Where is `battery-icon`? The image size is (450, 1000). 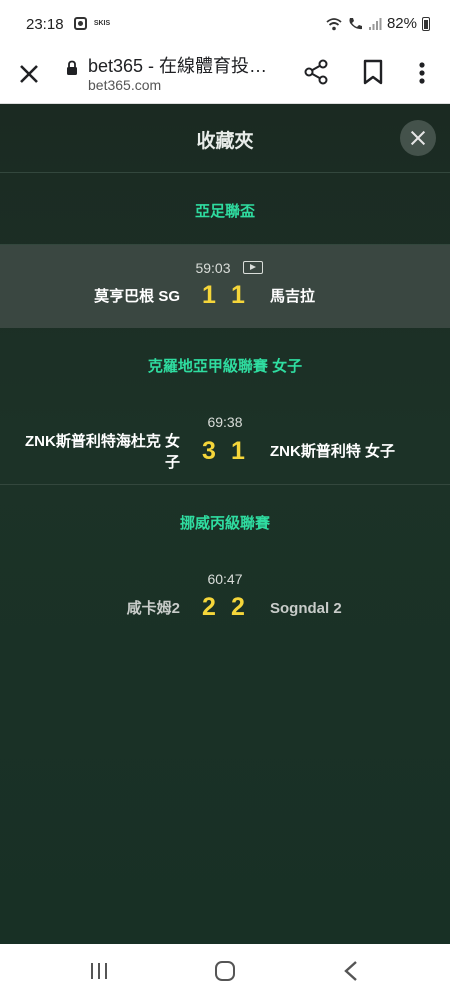
battery-icon is located at coordinates (426, 23).